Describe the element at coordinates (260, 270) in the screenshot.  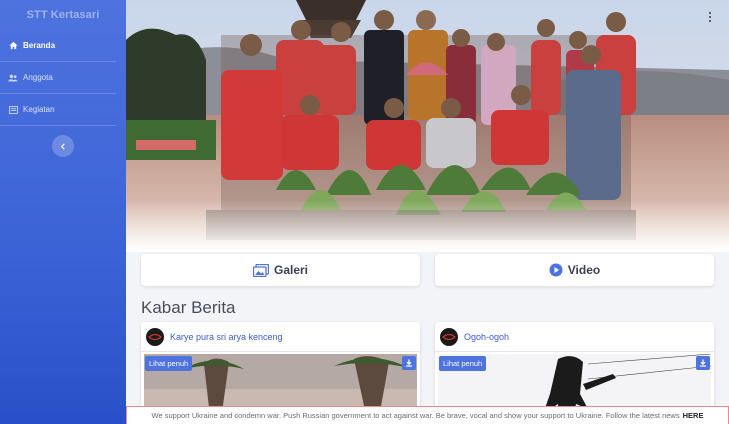
I see `image-gallery-icon` at that location.